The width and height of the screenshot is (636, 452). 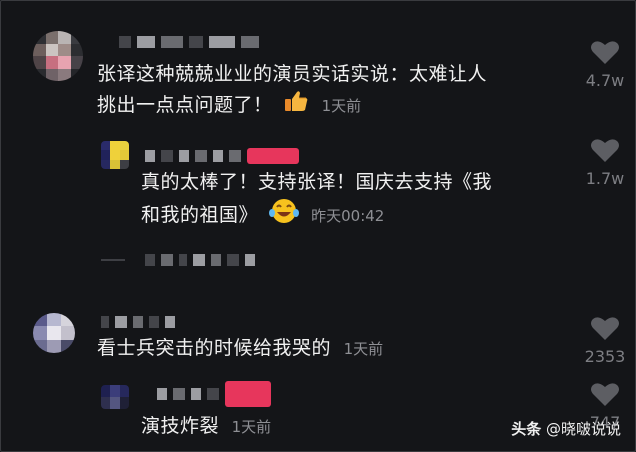 What do you see at coordinates (296, 105) in the screenshot?
I see `thumbs-up-icon` at bounding box center [296, 105].